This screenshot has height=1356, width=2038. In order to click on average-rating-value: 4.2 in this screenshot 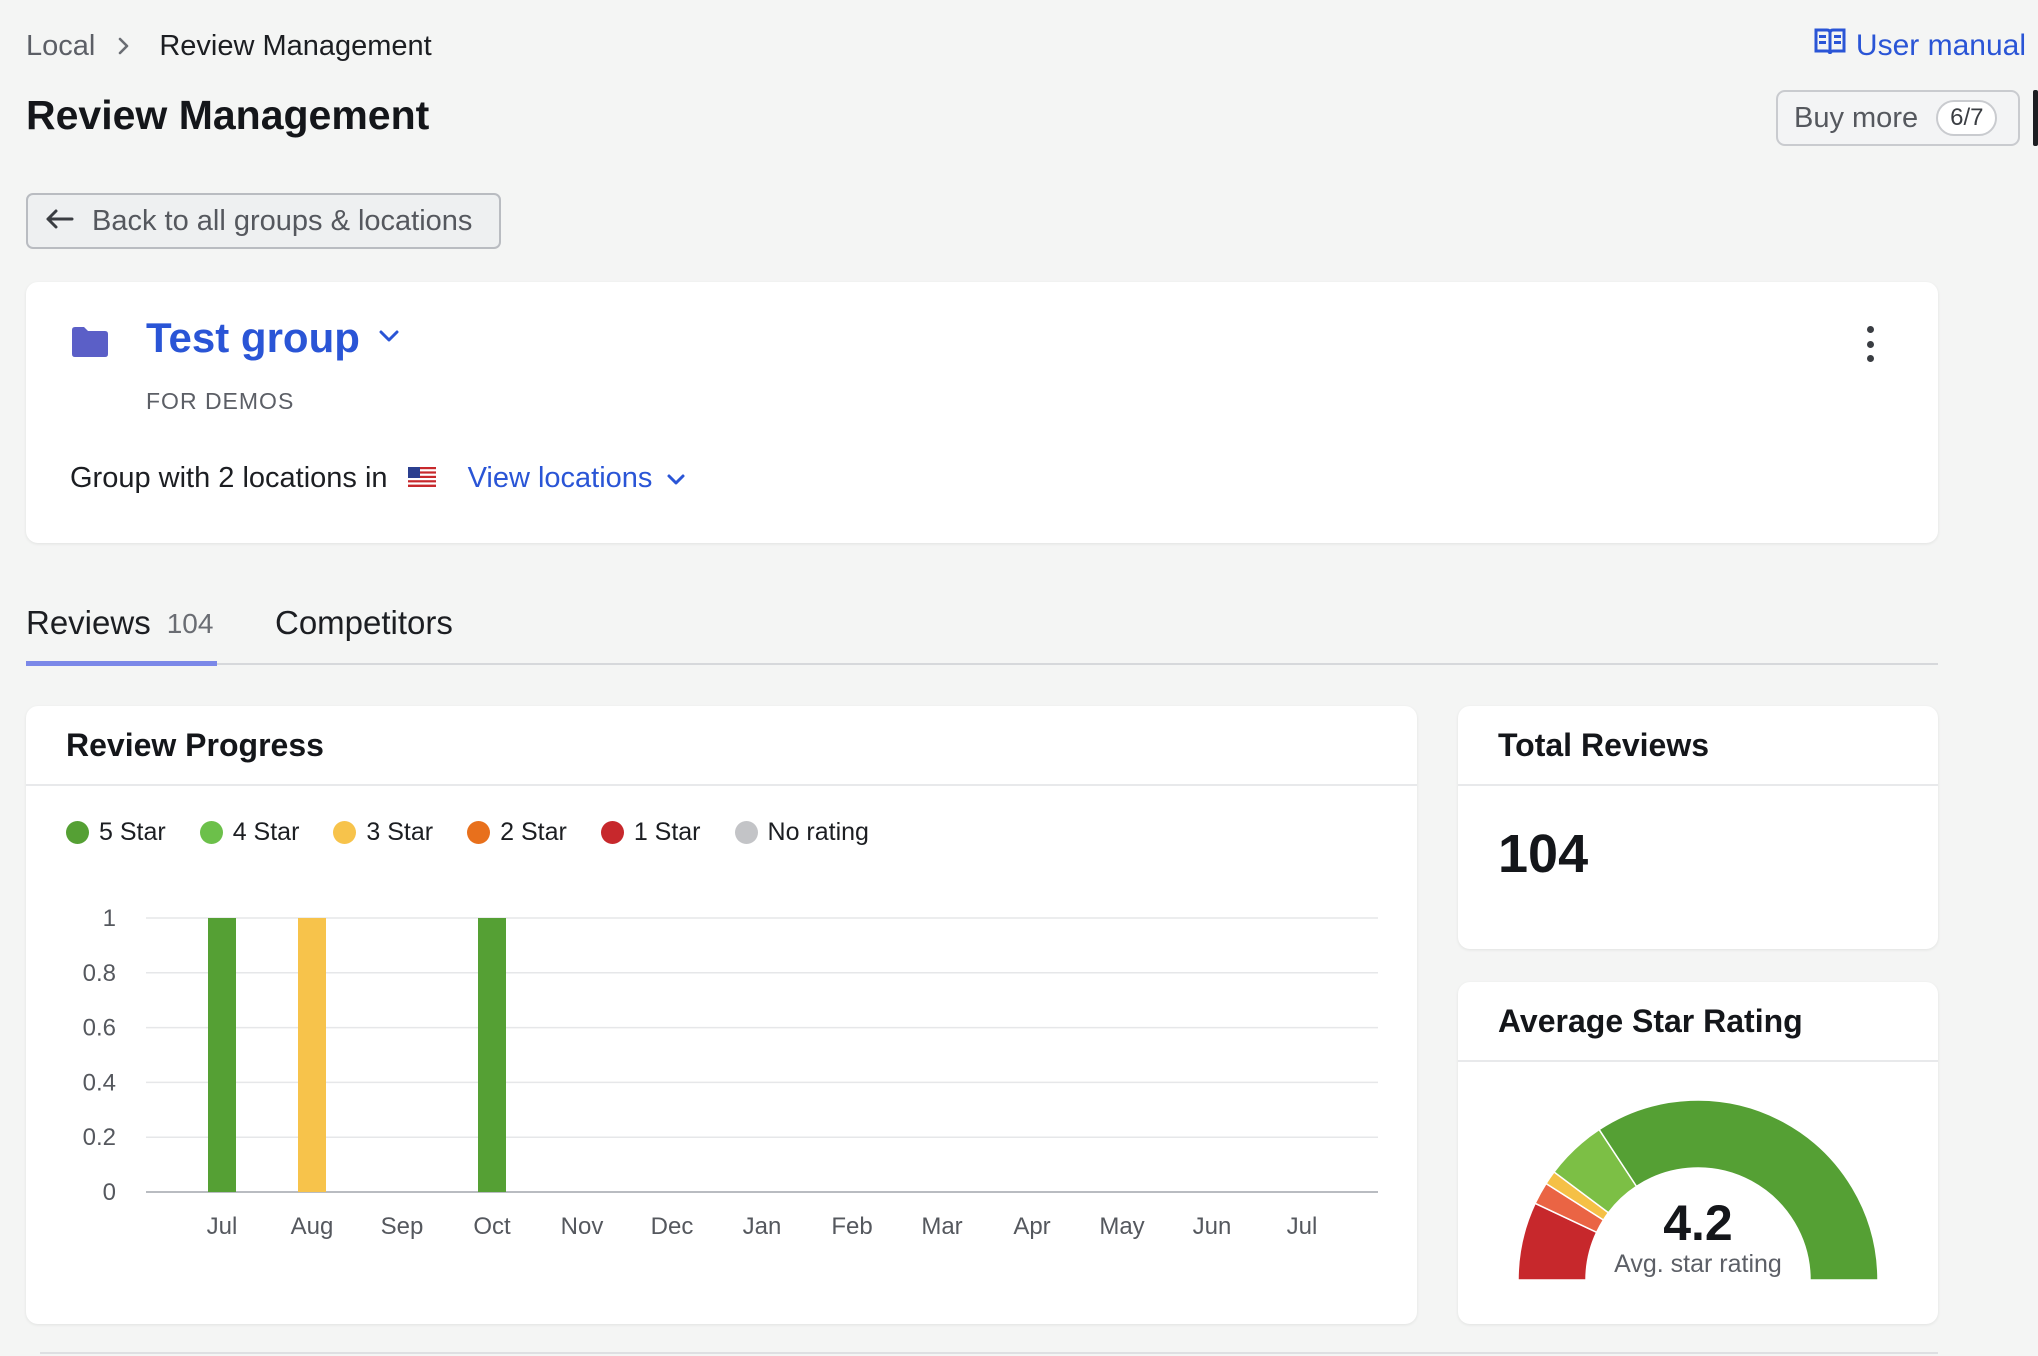, I will do `click(1698, 1223)`.